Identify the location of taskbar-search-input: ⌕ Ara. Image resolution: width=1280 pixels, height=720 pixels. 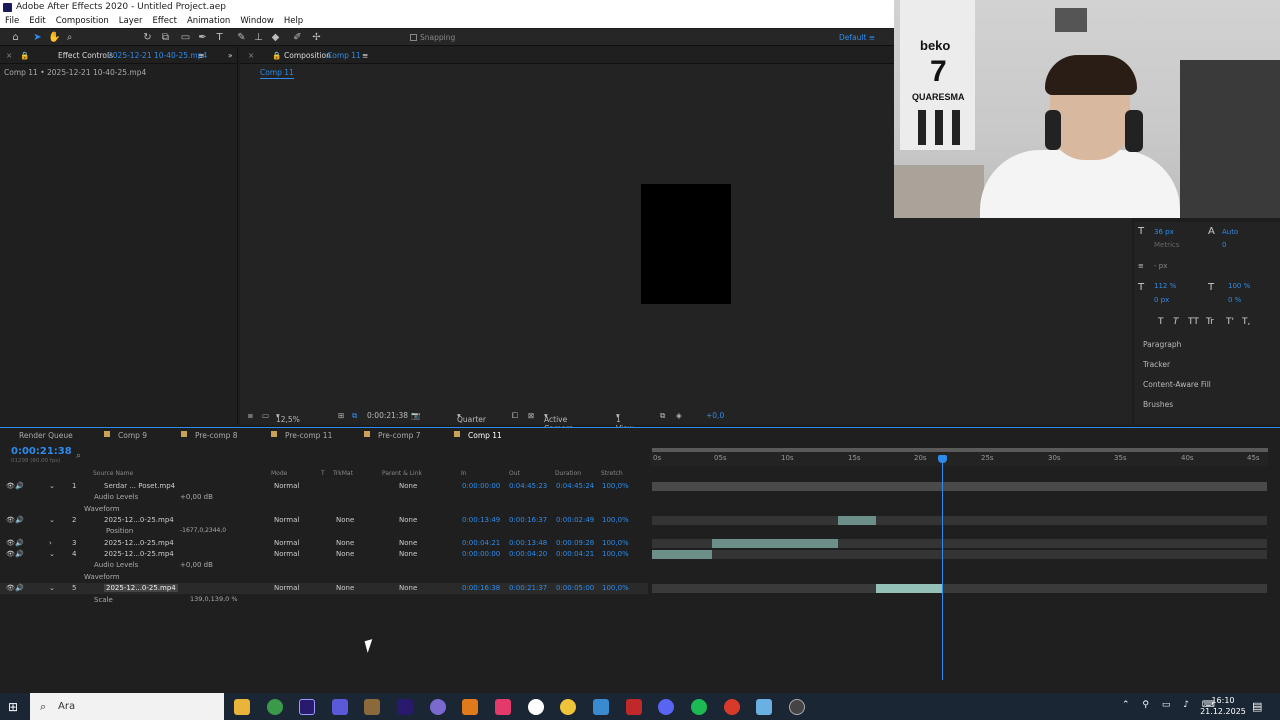
(127, 706).